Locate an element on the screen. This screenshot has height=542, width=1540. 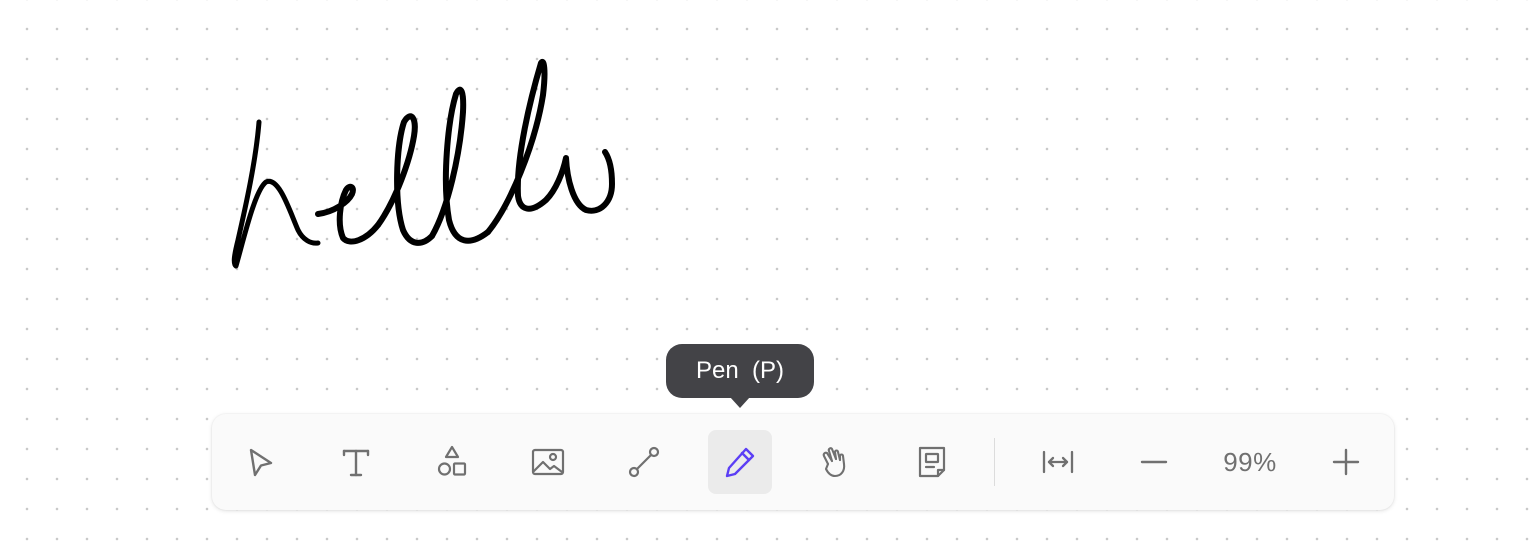
pen-tooltip: Pen (P) is located at coordinates (740, 371).